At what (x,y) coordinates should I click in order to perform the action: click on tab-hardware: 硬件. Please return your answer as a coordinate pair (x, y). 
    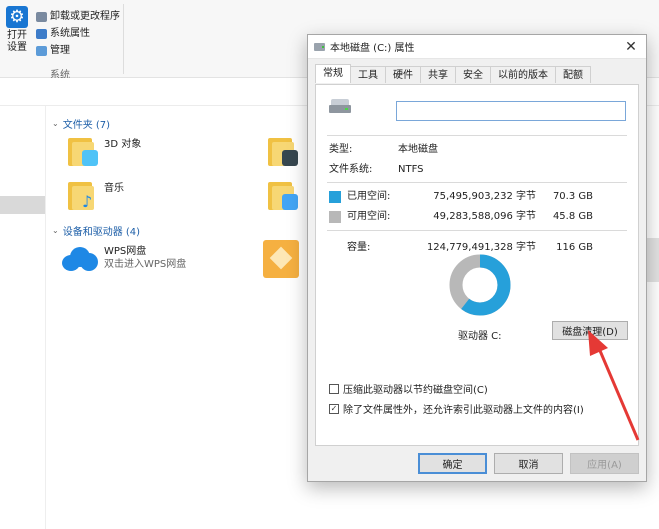
    Looking at the image, I should click on (403, 74).